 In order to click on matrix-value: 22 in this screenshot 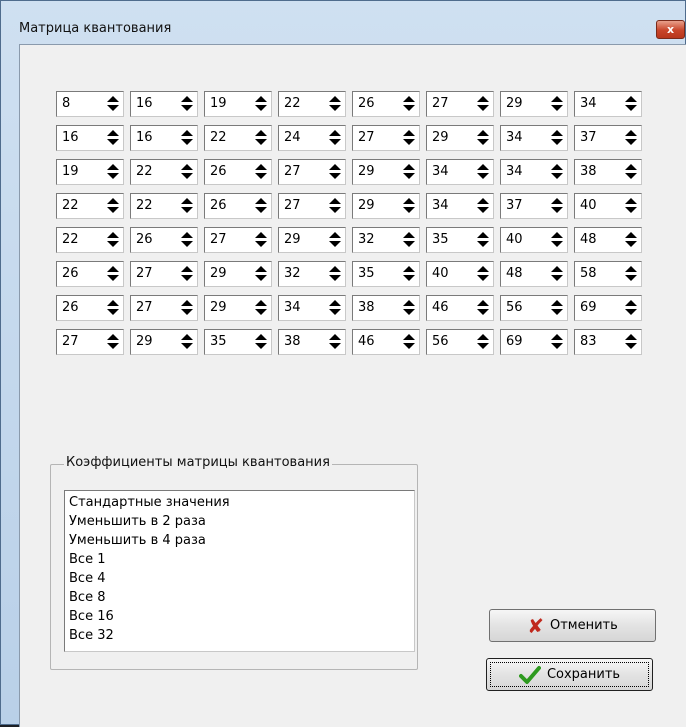, I will do `click(144, 206)`.